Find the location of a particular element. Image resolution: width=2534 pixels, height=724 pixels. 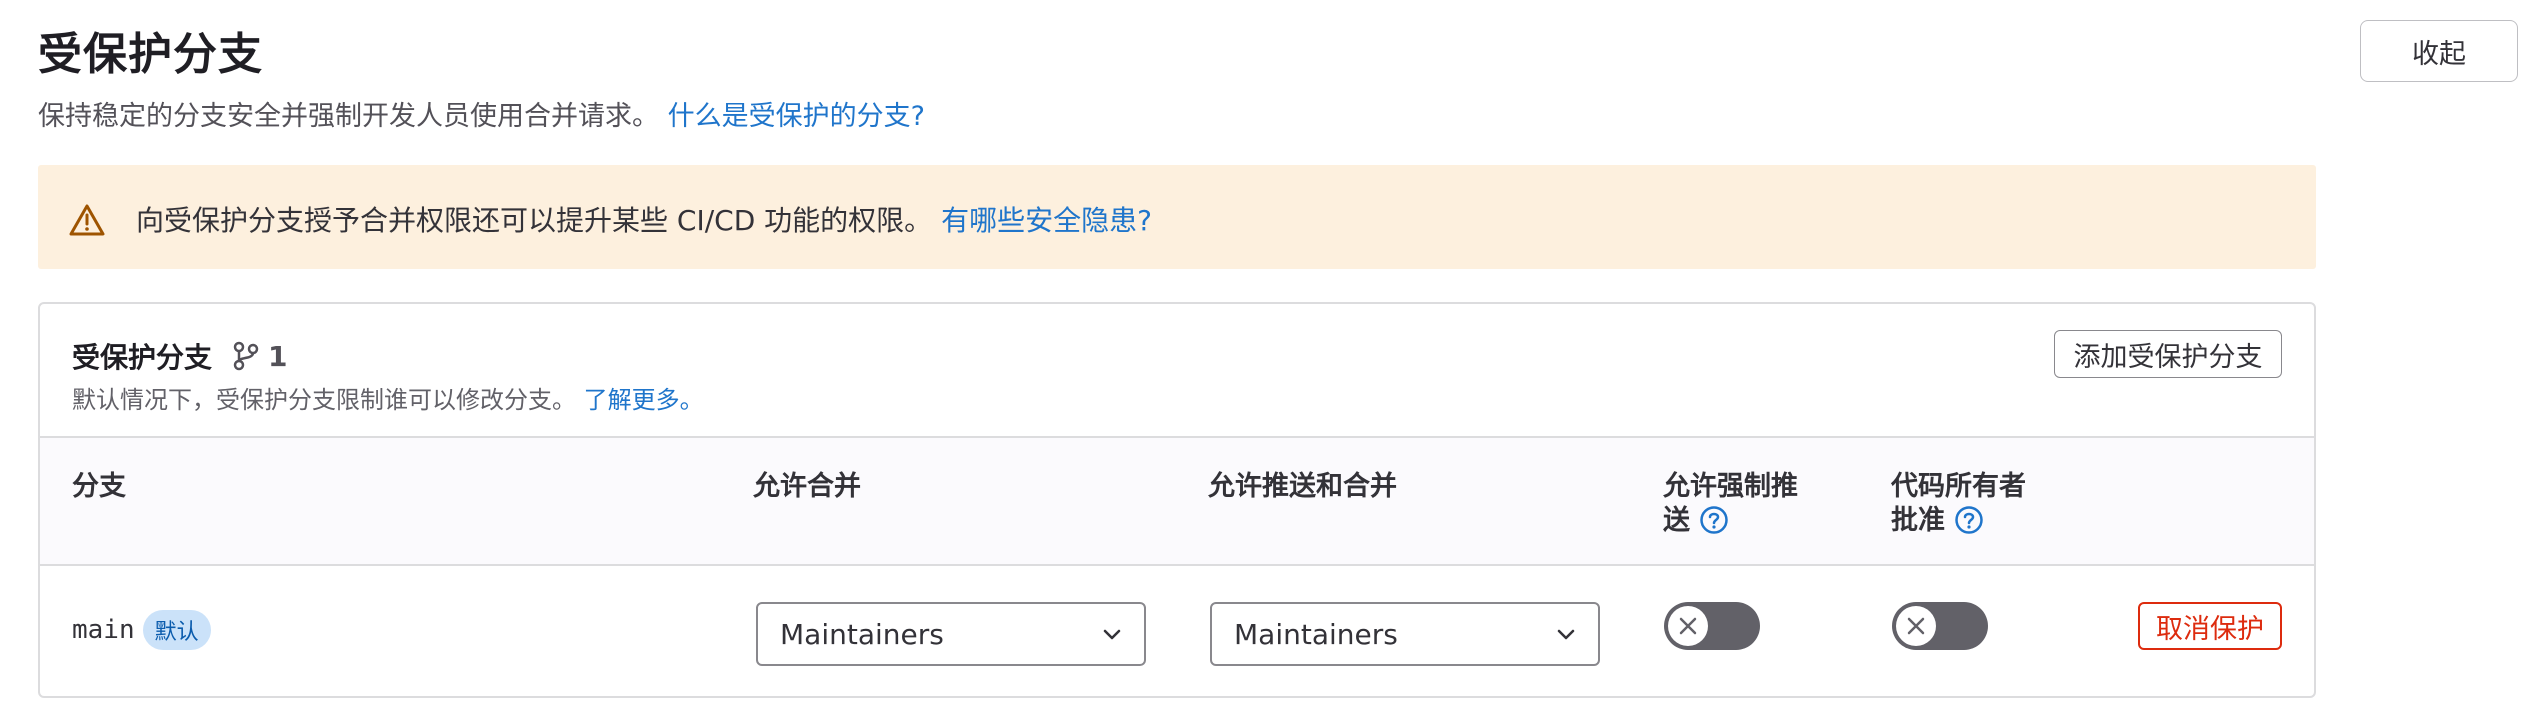

page-title: 受保护分支 is located at coordinates (150, 54).